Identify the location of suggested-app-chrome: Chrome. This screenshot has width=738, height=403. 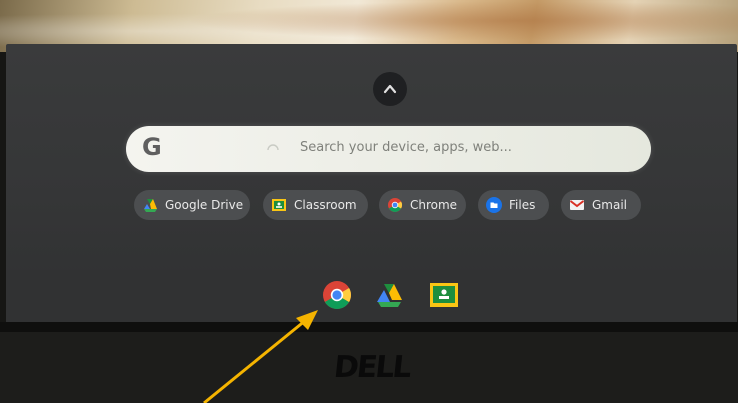
(422, 205).